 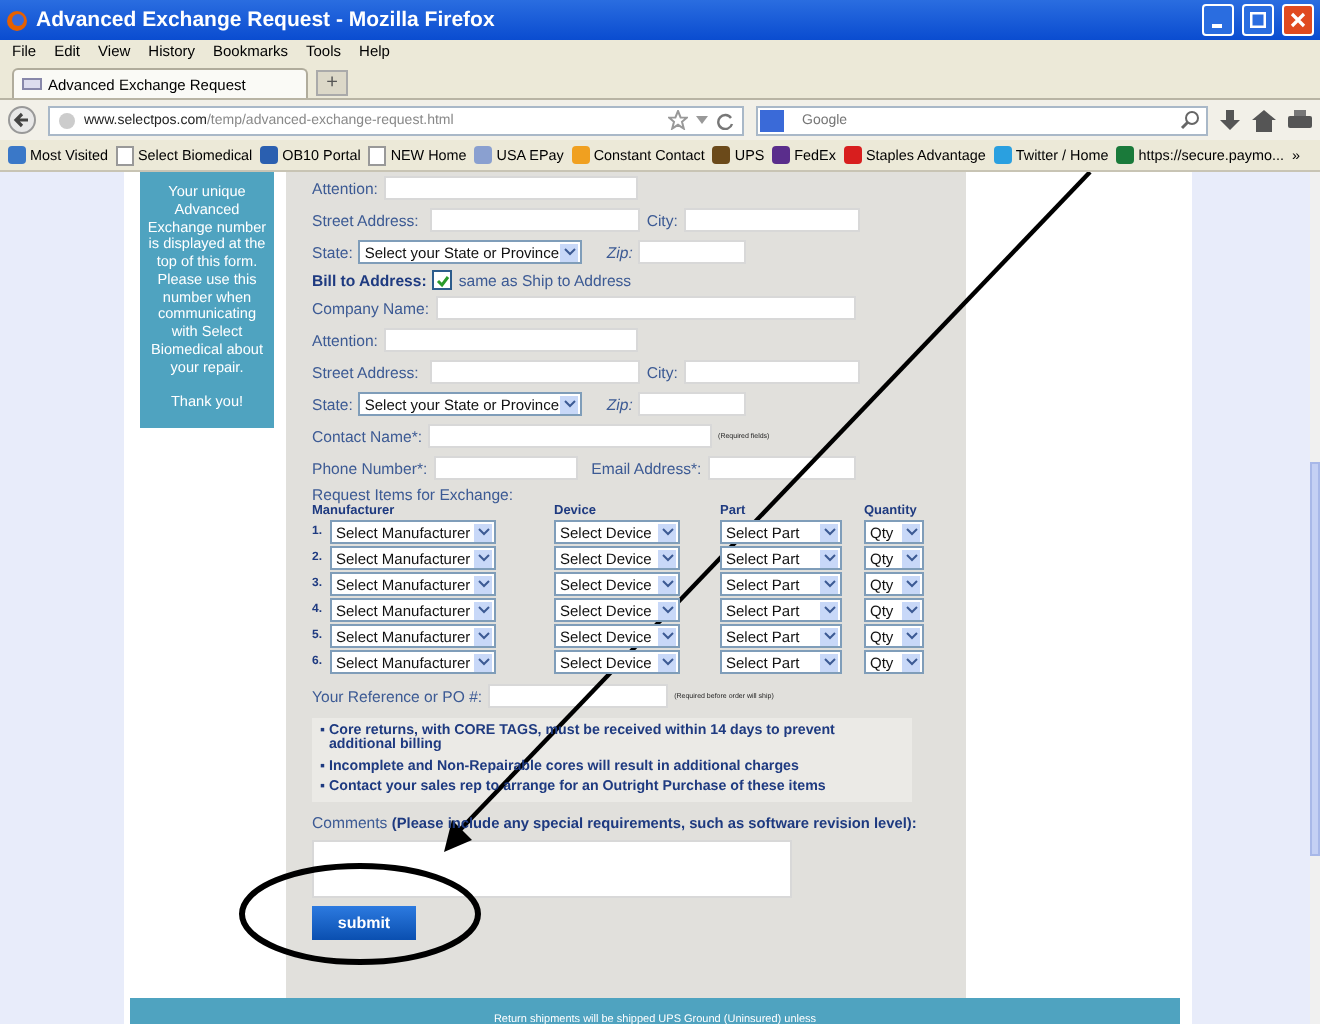 What do you see at coordinates (1218, 20) in the screenshot?
I see `minimize-button` at bounding box center [1218, 20].